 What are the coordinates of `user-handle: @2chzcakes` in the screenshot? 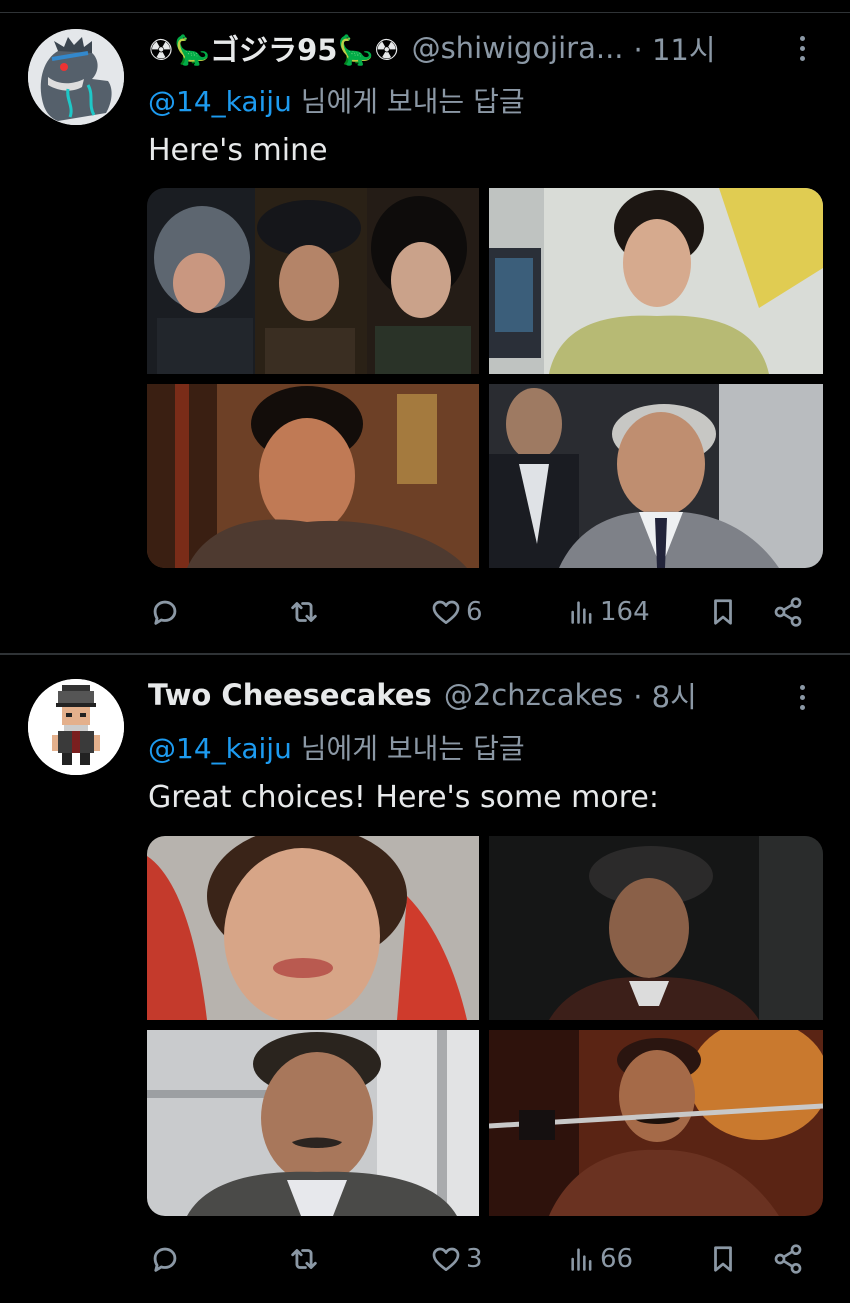 It's located at (533, 695).